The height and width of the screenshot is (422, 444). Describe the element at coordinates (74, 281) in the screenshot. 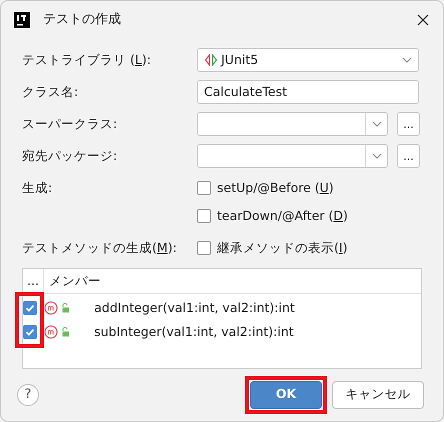

I see `column-header: メンバー` at that location.